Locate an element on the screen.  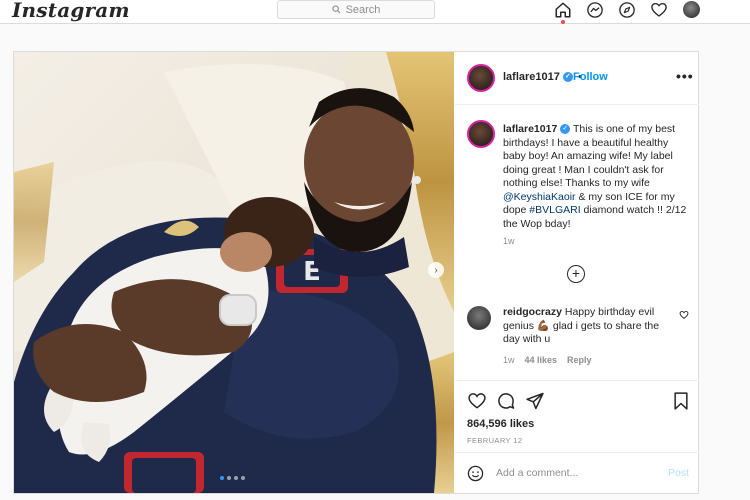
caption-avatar is located at coordinates (481, 134).